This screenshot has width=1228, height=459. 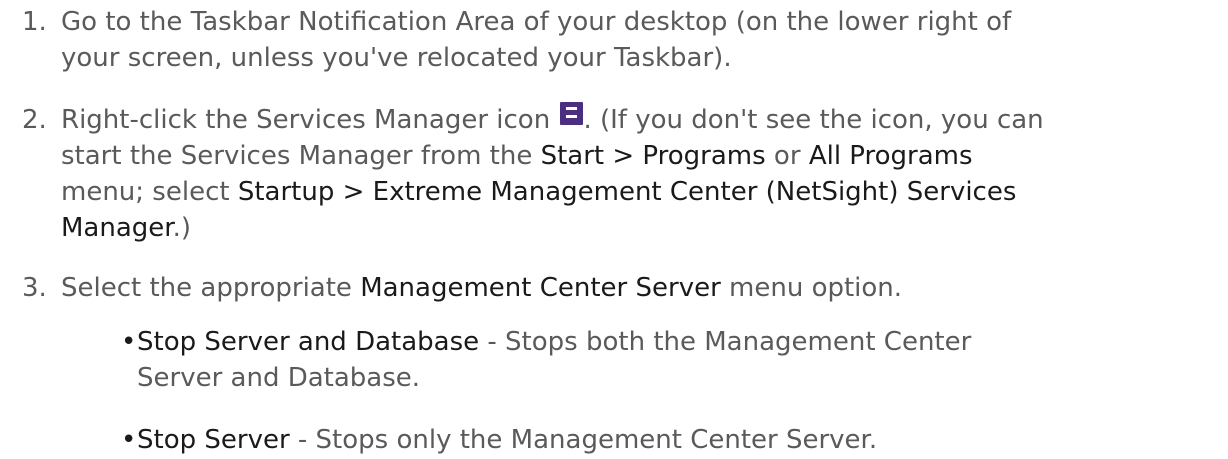 I want to click on management-center-server-term: Management Center Server, so click(x=540, y=288).